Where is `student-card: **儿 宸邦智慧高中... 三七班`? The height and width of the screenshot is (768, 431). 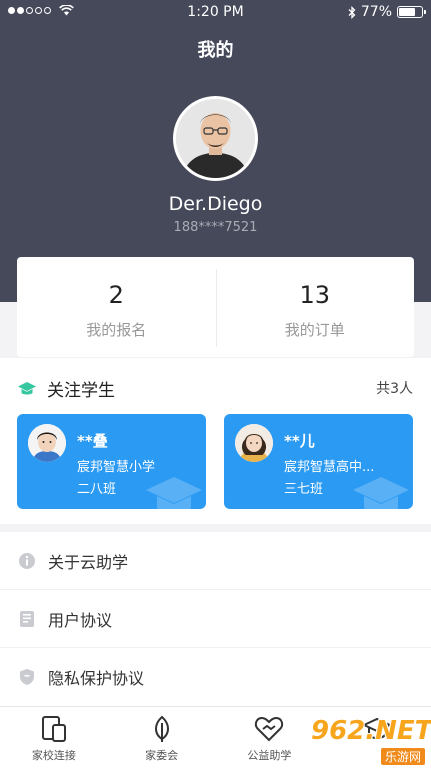 student-card: **儿 宸邦智慧高中... 三七班 is located at coordinates (318, 461).